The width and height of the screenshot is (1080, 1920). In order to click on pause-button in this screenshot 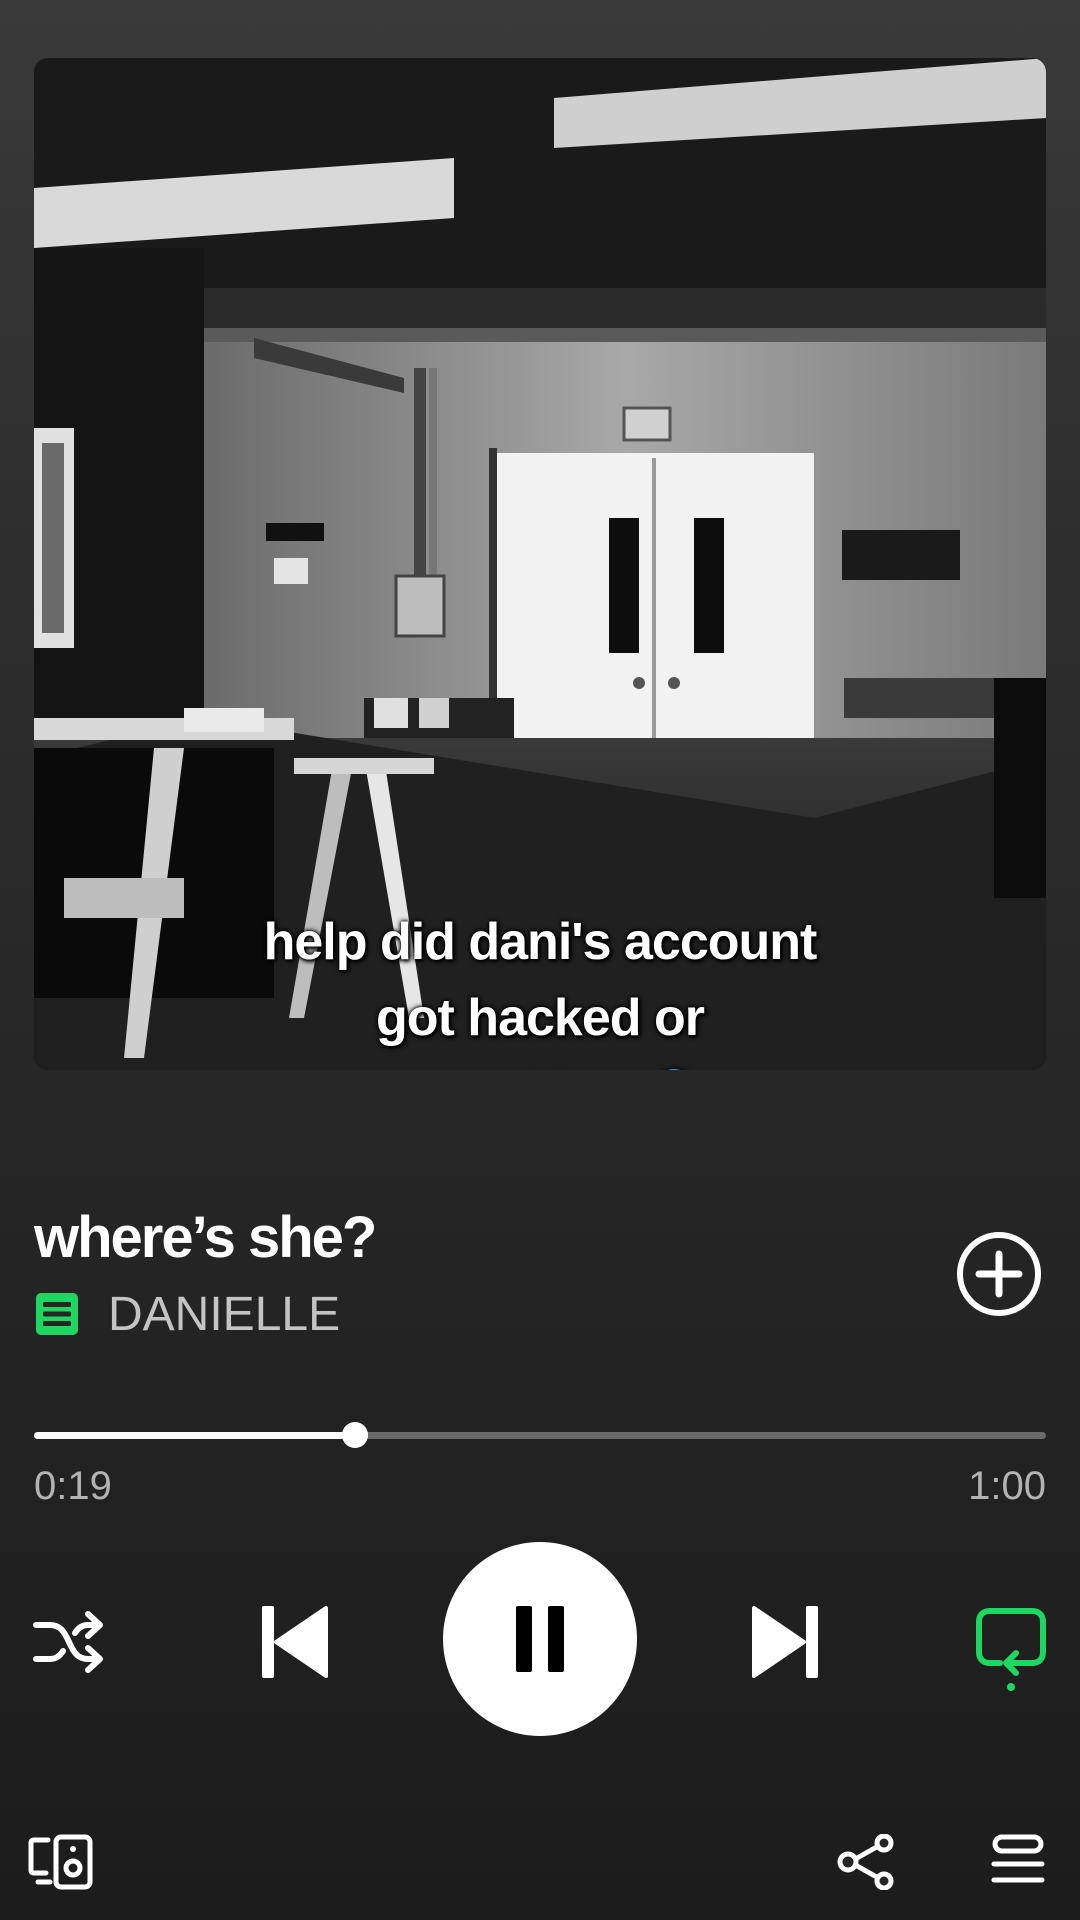, I will do `click(540, 1639)`.